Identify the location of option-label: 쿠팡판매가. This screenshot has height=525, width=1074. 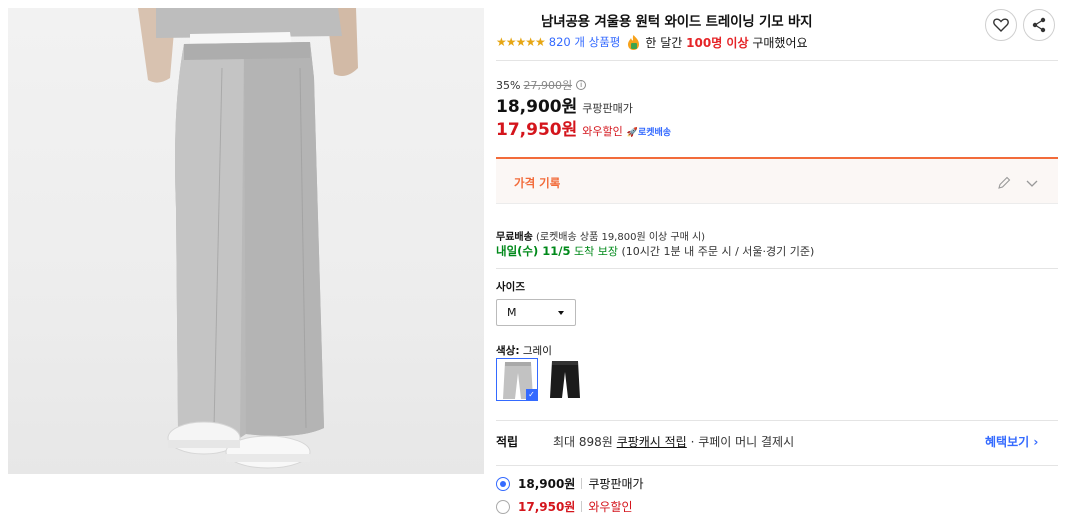
(616, 484).